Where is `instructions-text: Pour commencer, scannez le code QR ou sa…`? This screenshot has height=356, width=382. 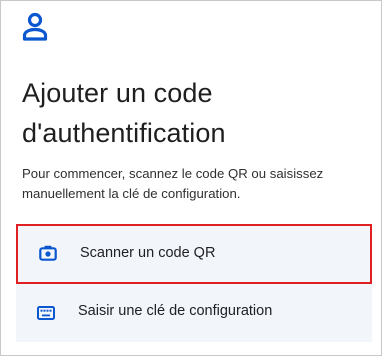
instructions-text: Pour commencer, scannez le code QR ou sa… is located at coordinates (173, 183).